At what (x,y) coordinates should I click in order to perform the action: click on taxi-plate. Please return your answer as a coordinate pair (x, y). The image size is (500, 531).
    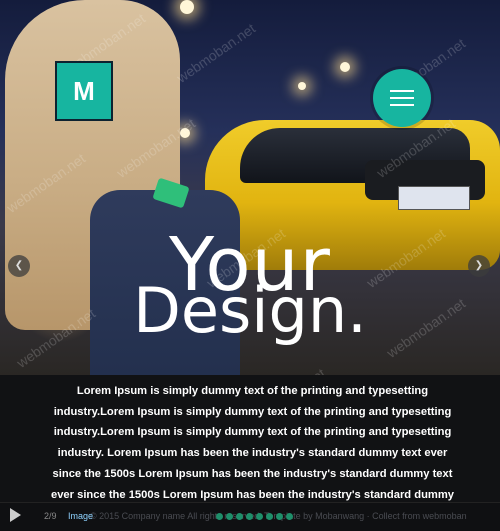
    Looking at the image, I should click on (434, 198).